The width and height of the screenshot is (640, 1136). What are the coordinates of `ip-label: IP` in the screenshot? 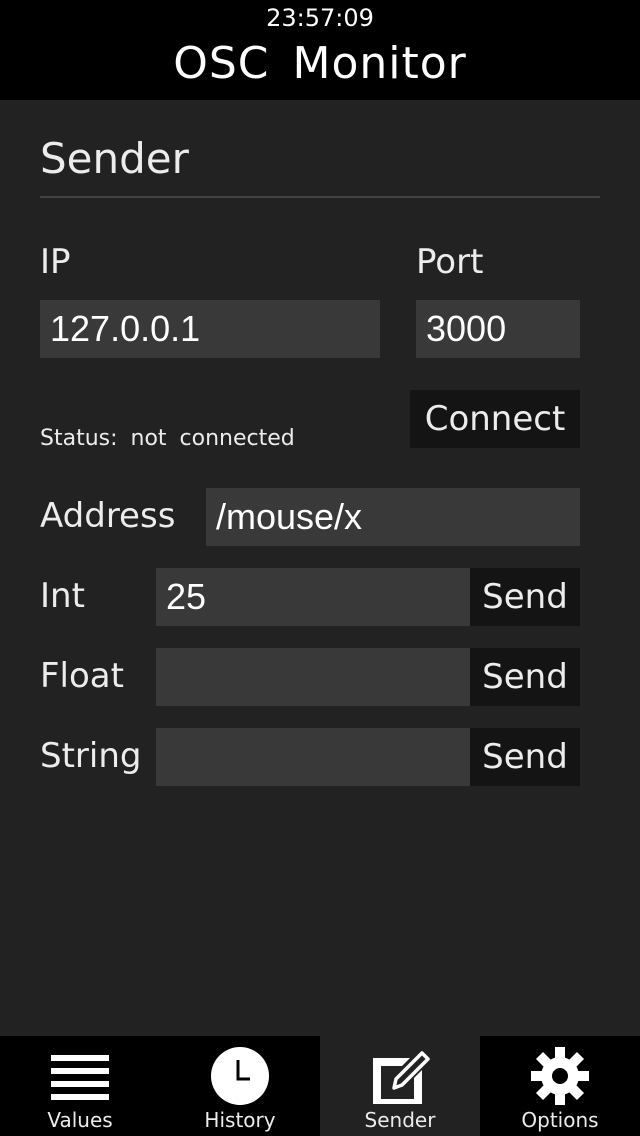 It's located at (55, 262).